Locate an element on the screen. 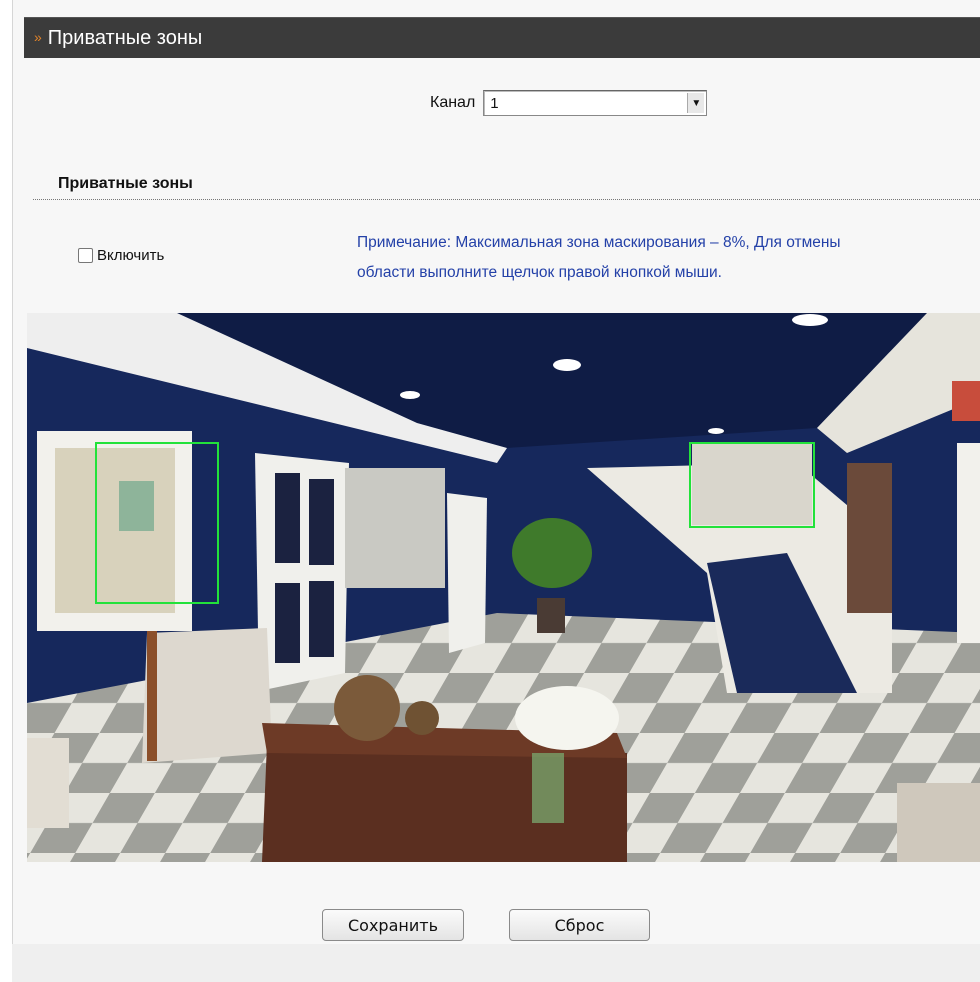 The width and height of the screenshot is (980, 982). chevron-double-down-icon: » is located at coordinates (38, 37).